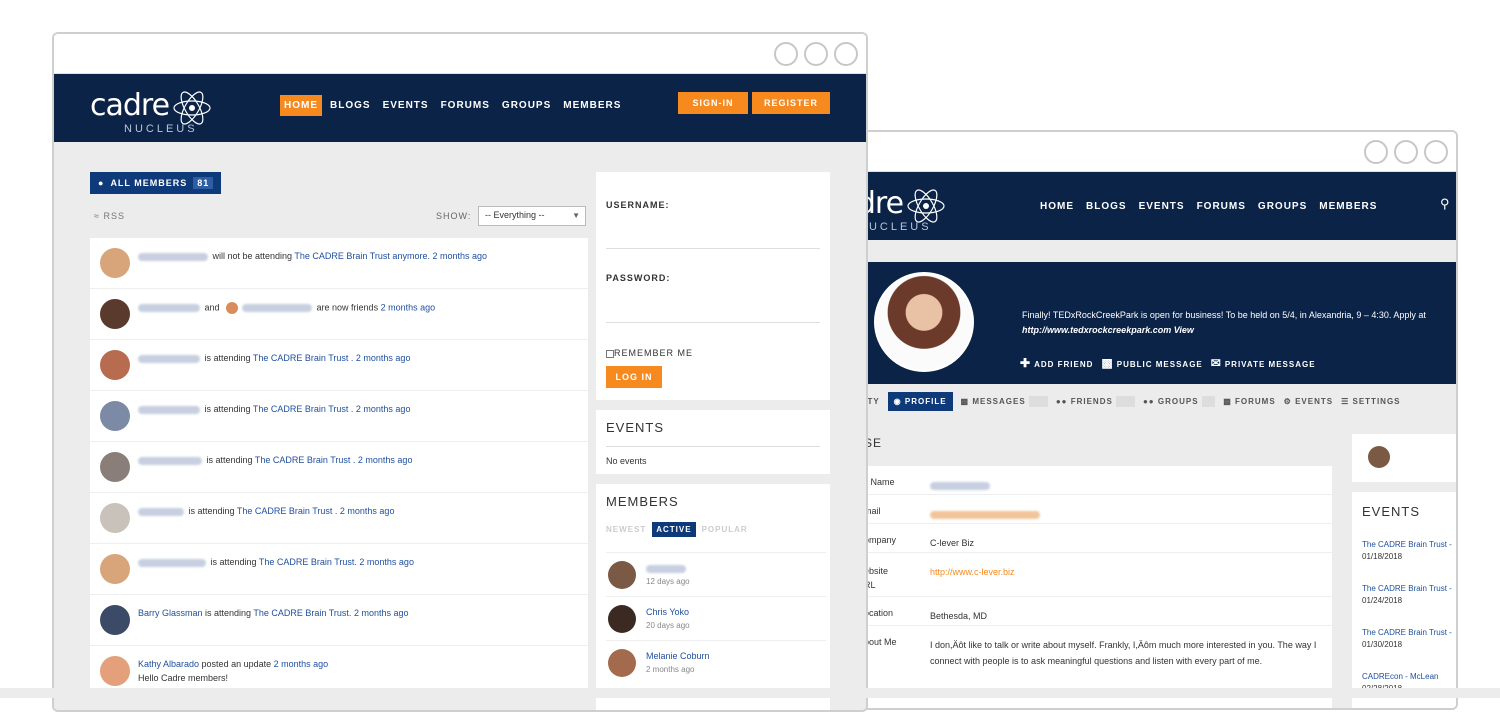 This screenshot has width=1500, height=712. Describe the element at coordinates (667, 568) in the screenshot. I see `member-name` at that location.